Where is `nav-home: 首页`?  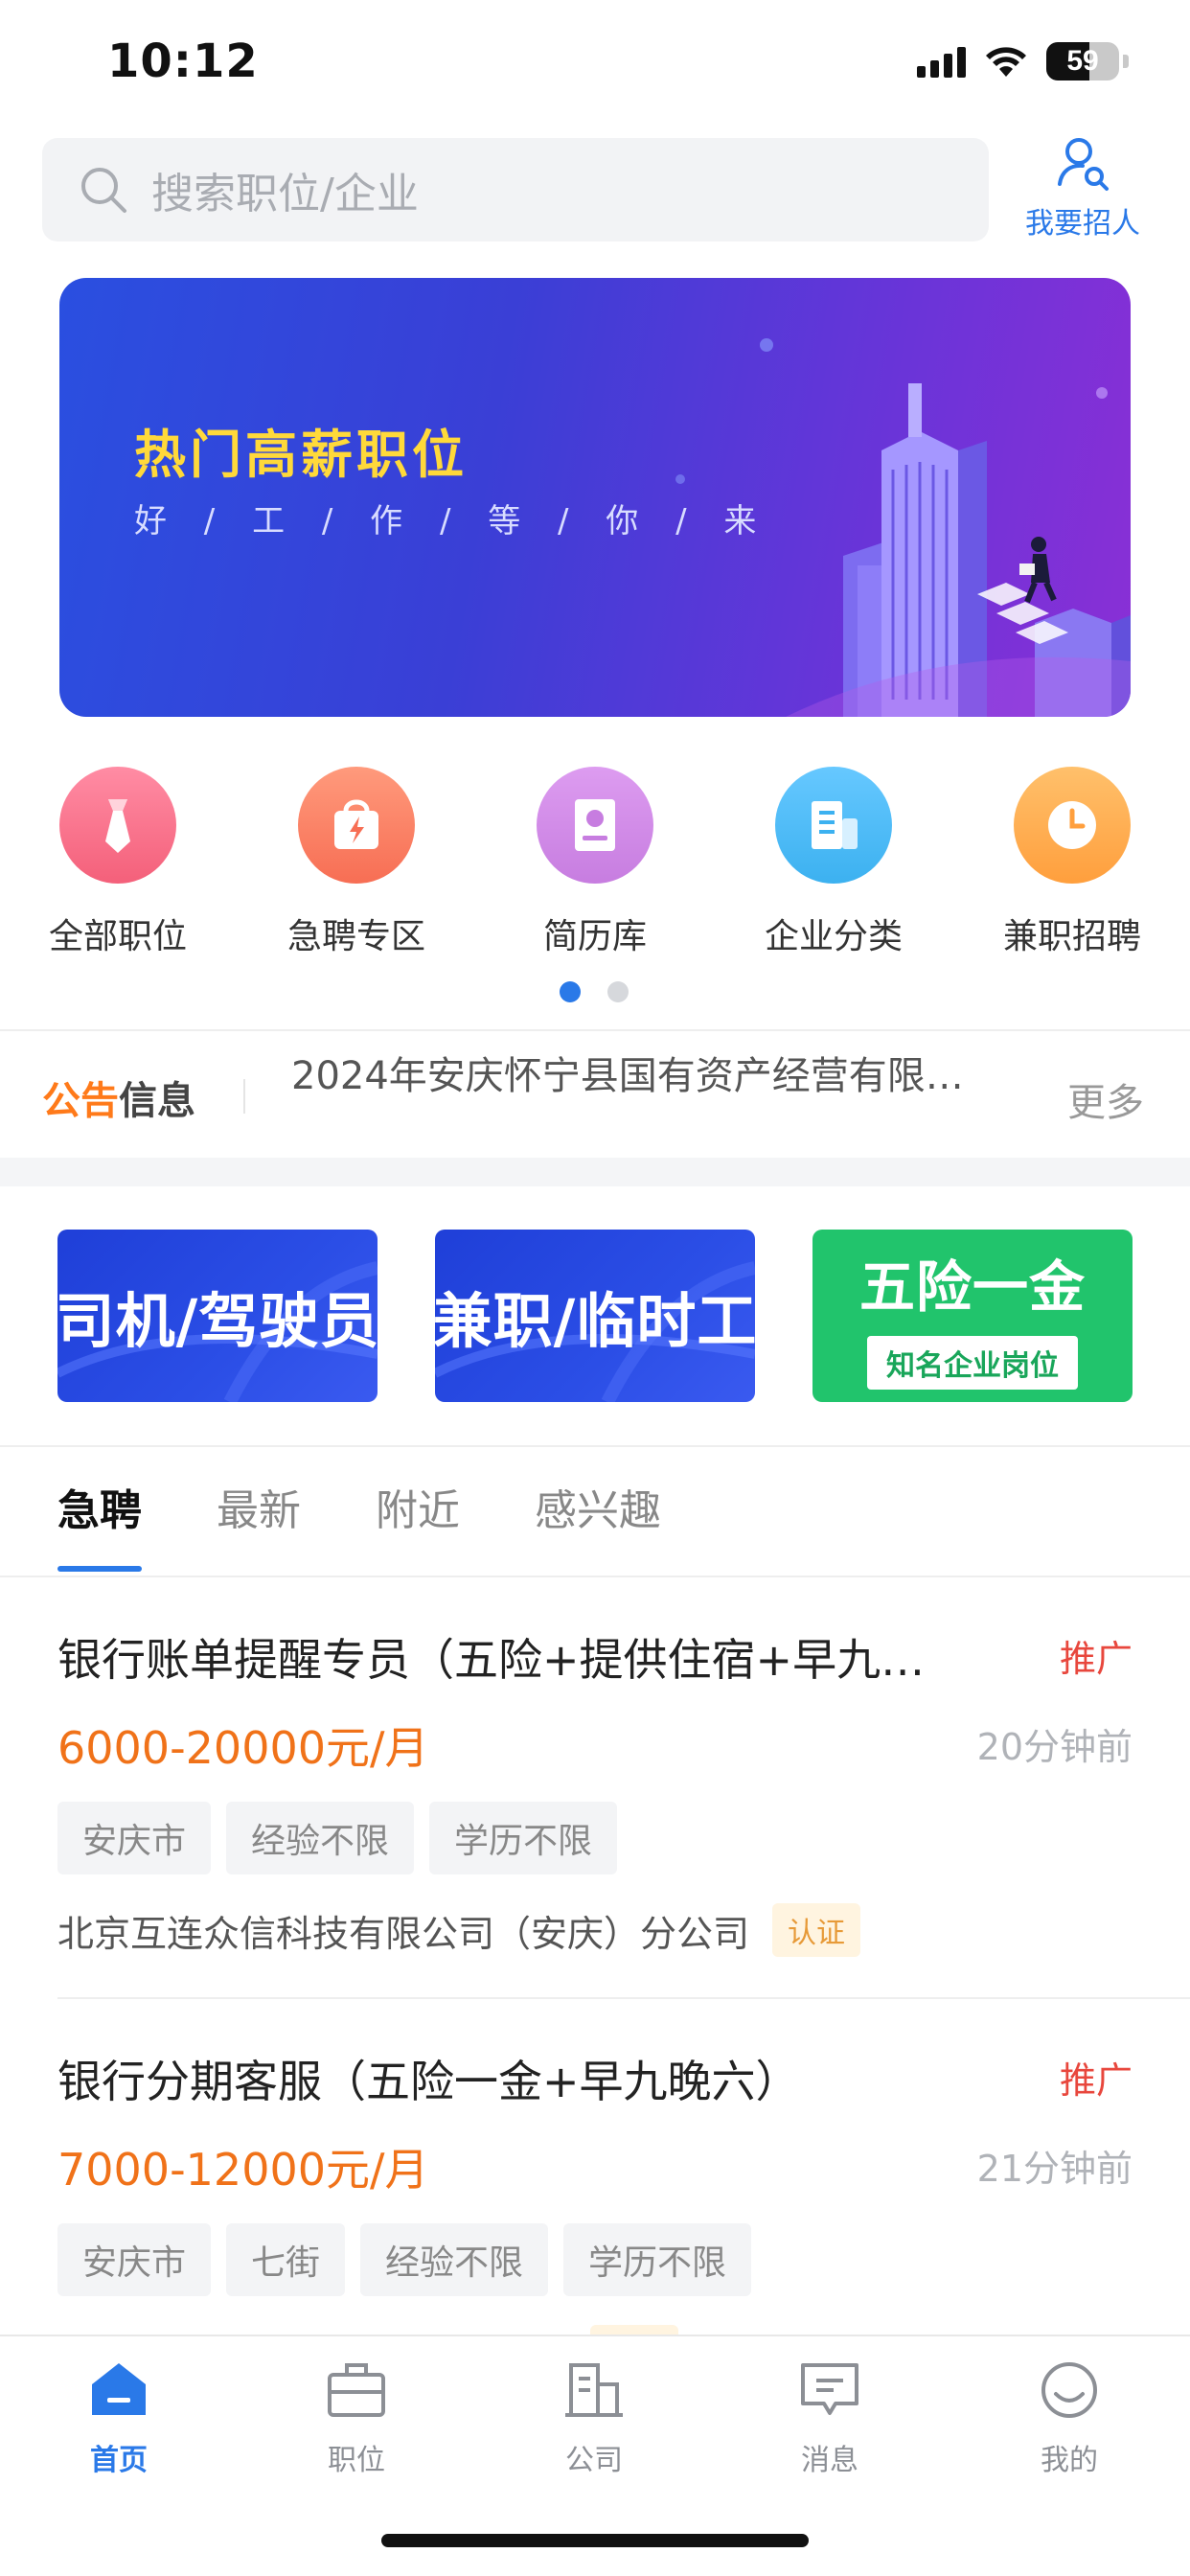
nav-home: 首页 is located at coordinates (119, 2418).